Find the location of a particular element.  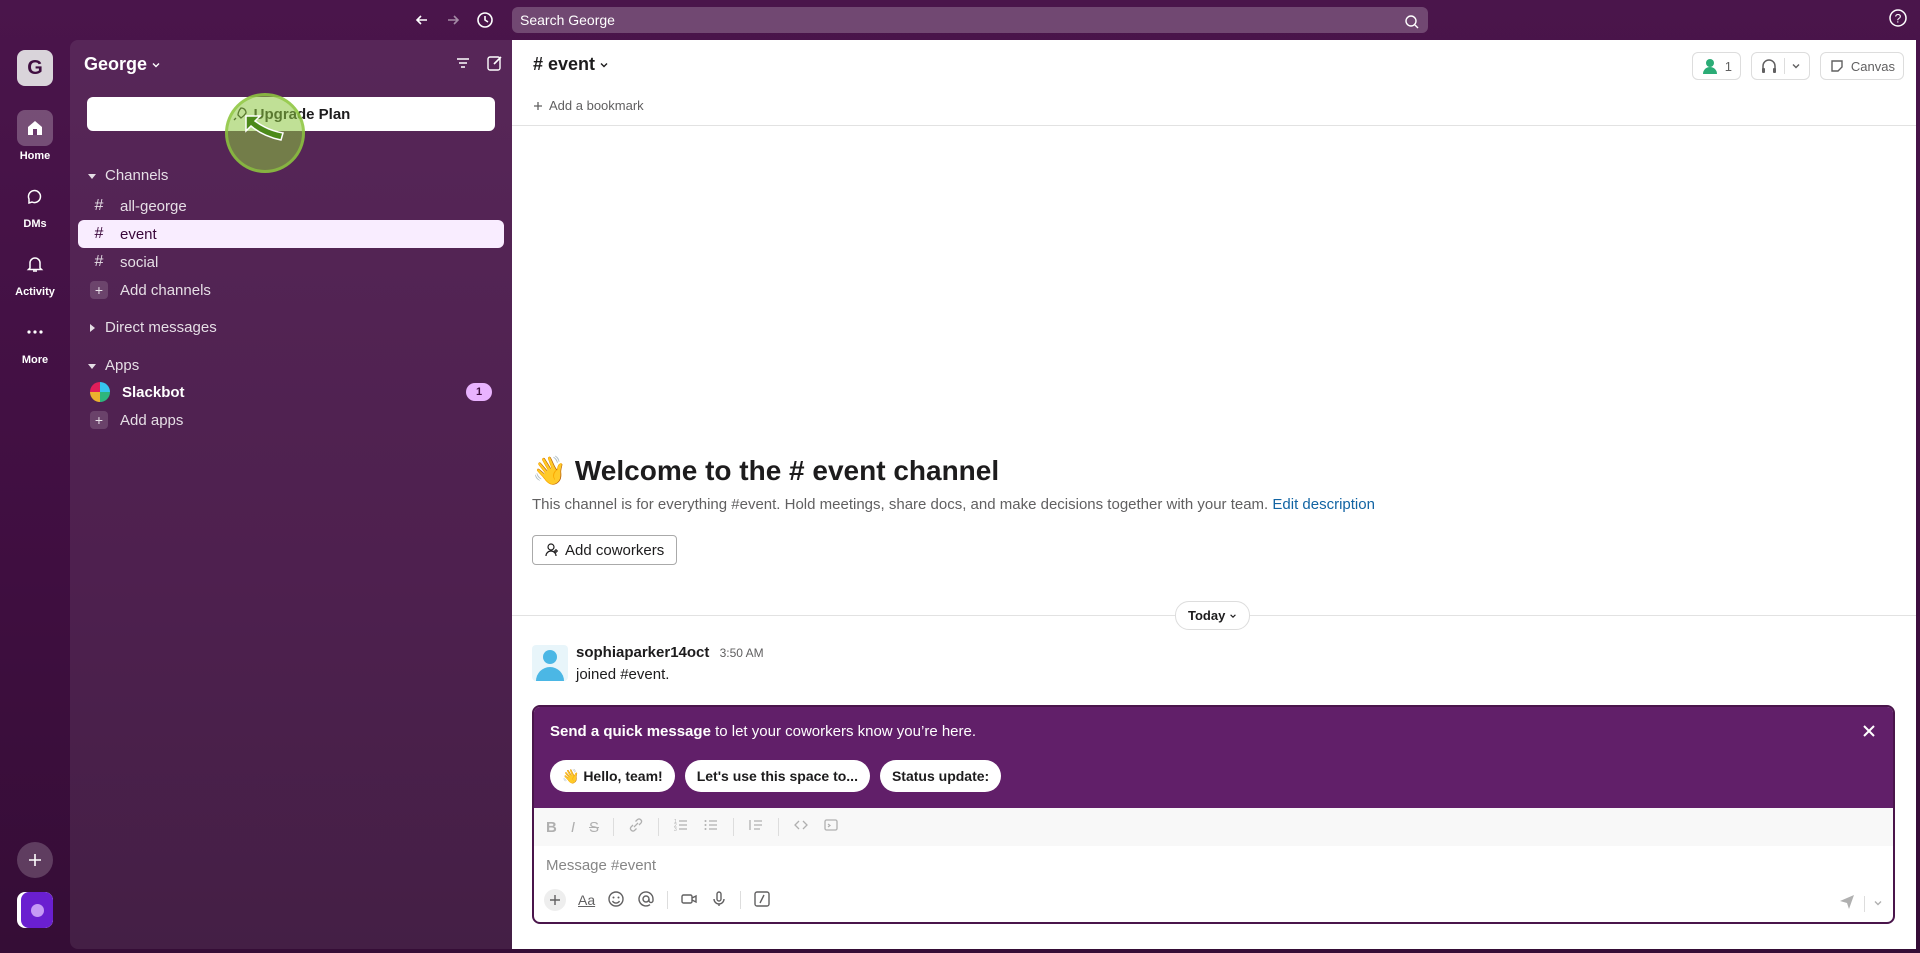

channels-section-label: Channels is located at coordinates (137, 175).